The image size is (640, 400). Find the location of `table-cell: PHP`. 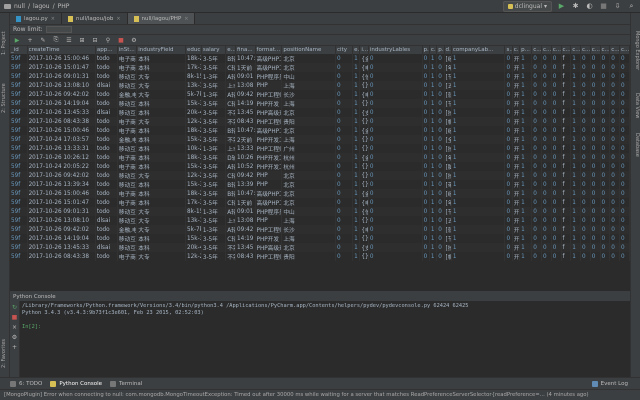

table-cell: PHP is located at coordinates (269, 175).